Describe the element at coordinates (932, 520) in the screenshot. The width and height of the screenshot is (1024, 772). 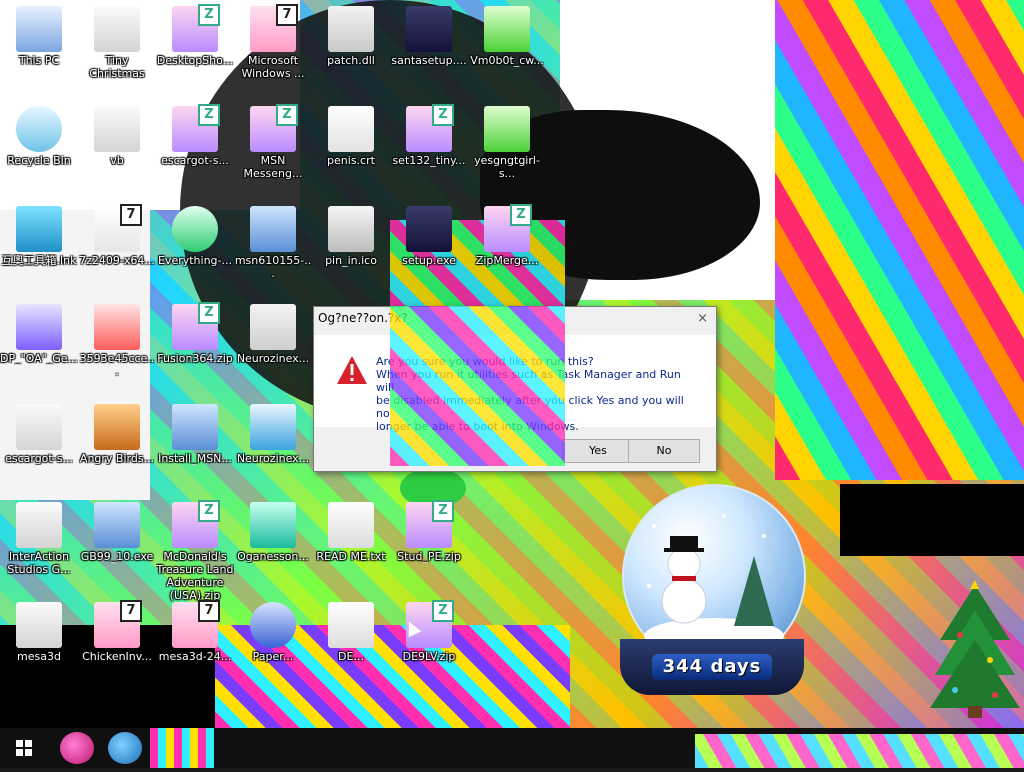
I see `wallpaper-glitch-block` at that location.